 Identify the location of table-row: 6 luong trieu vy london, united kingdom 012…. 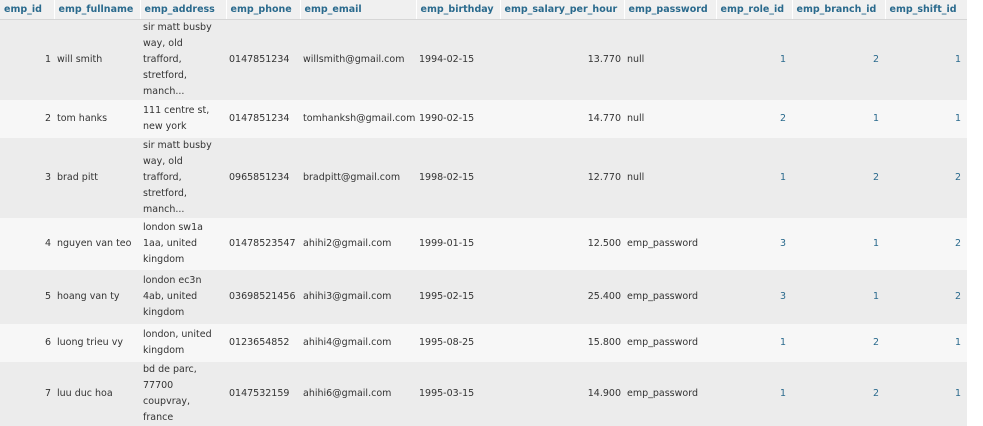
(483, 343).